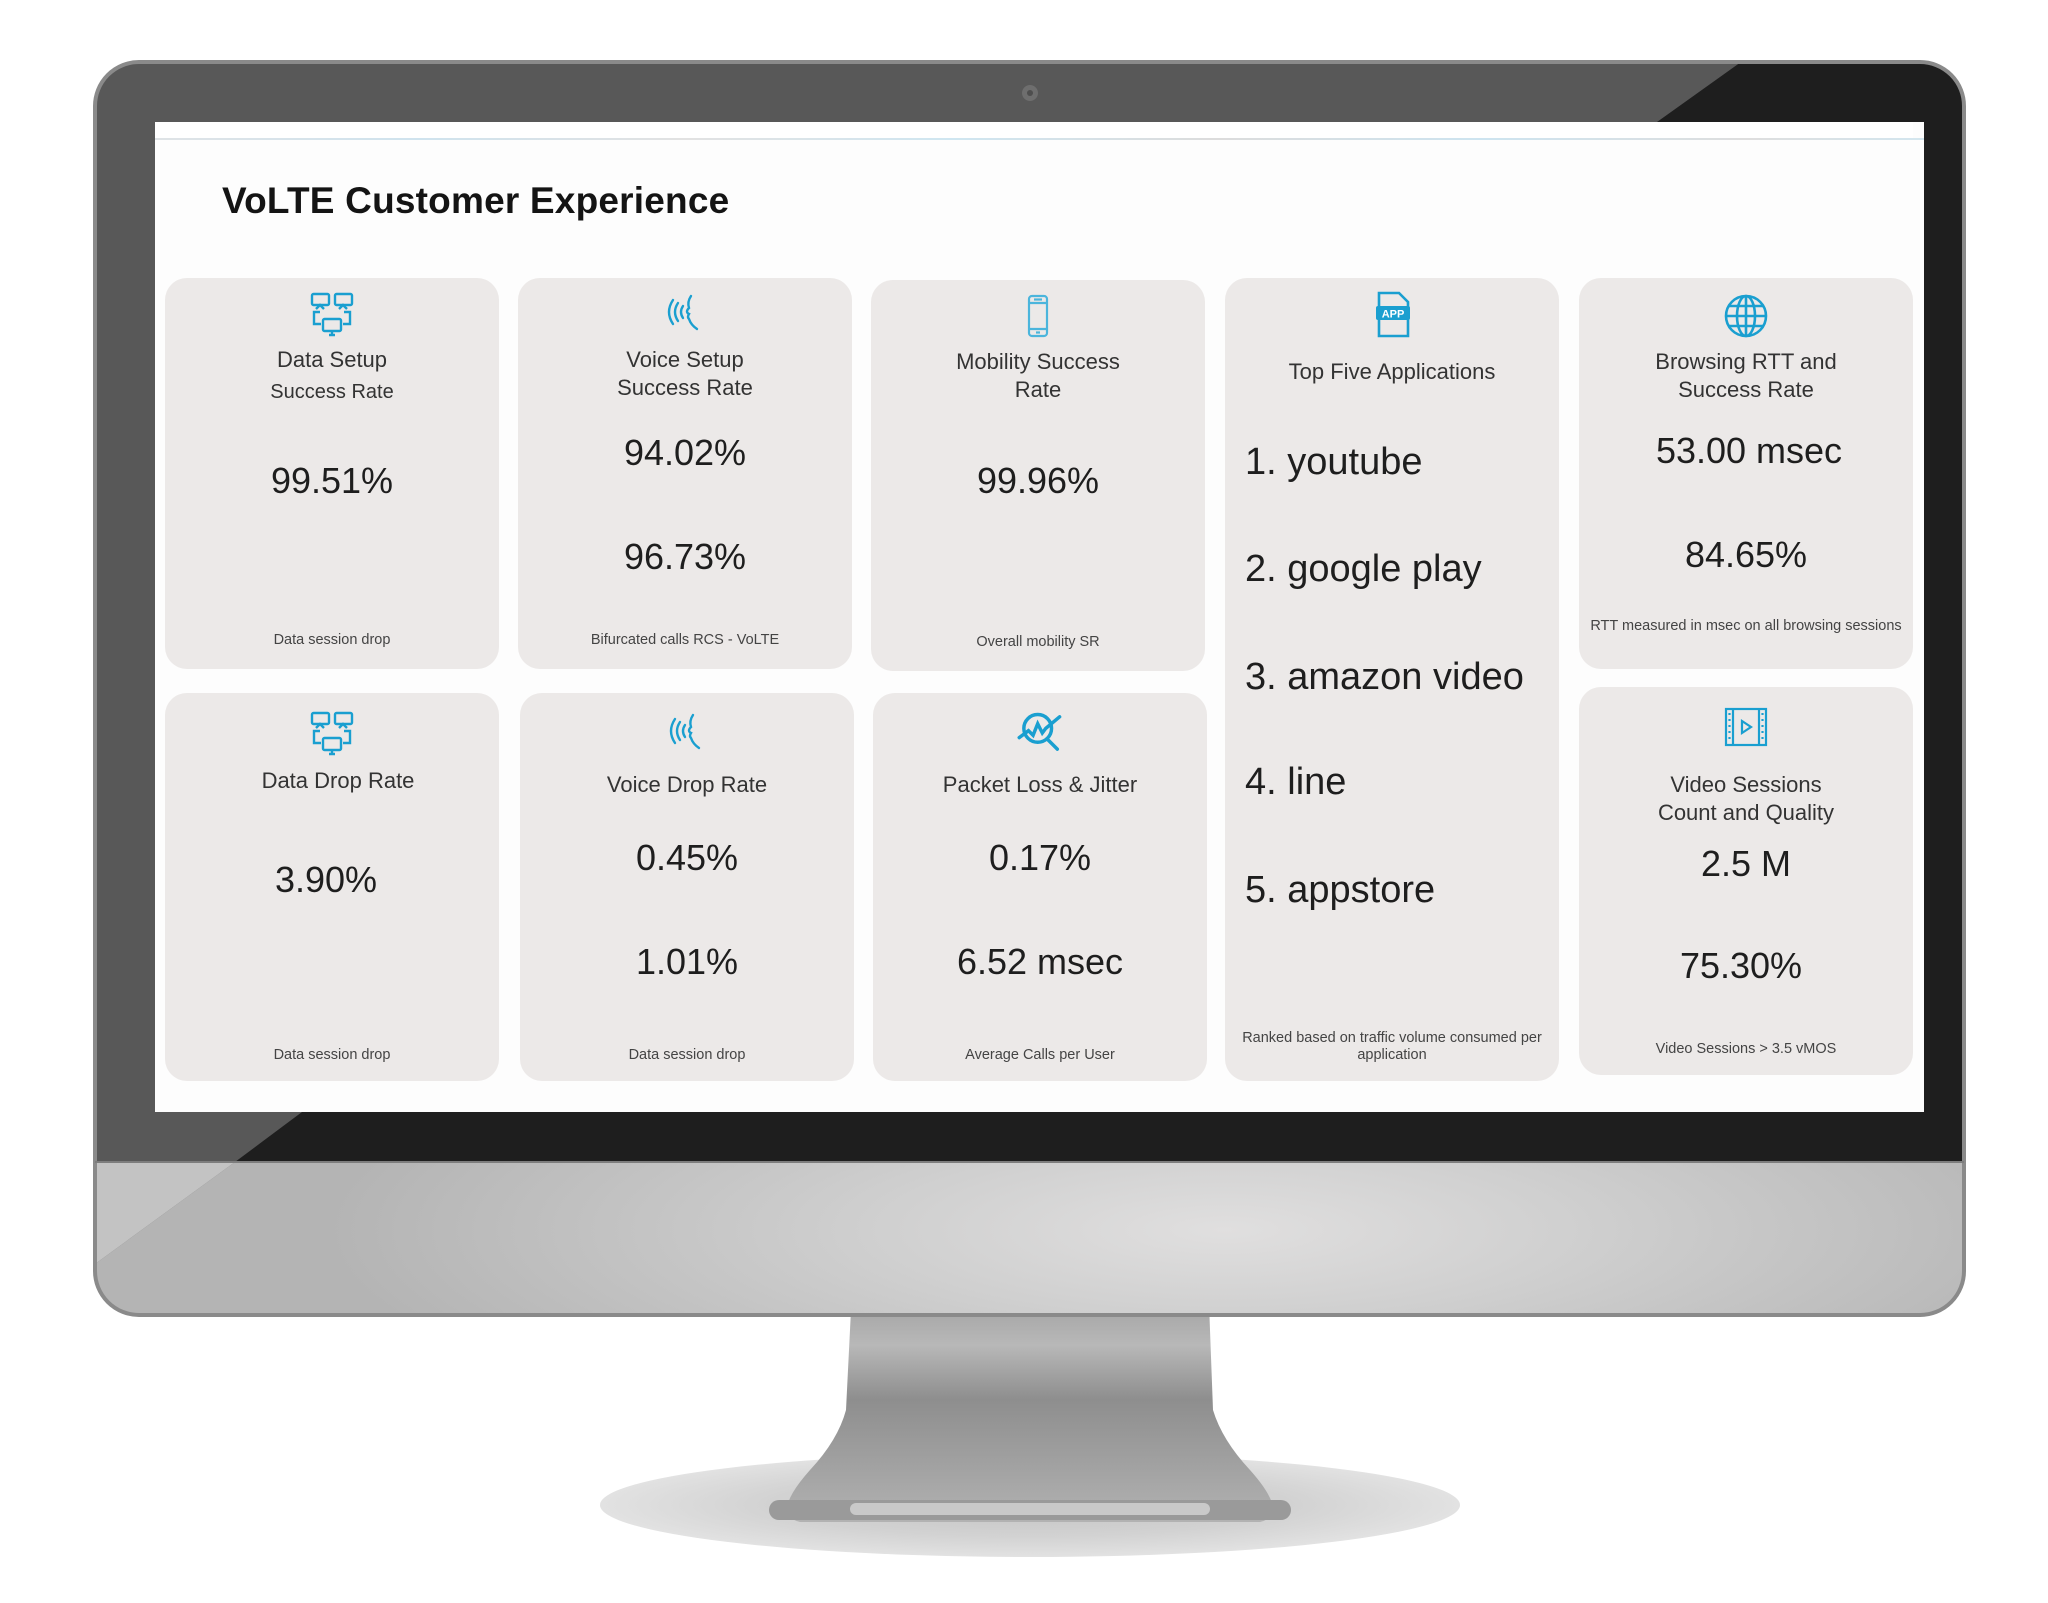 Image resolution: width=2048 pixels, height=1603 pixels. I want to click on list-item: 4. line, so click(1296, 782).